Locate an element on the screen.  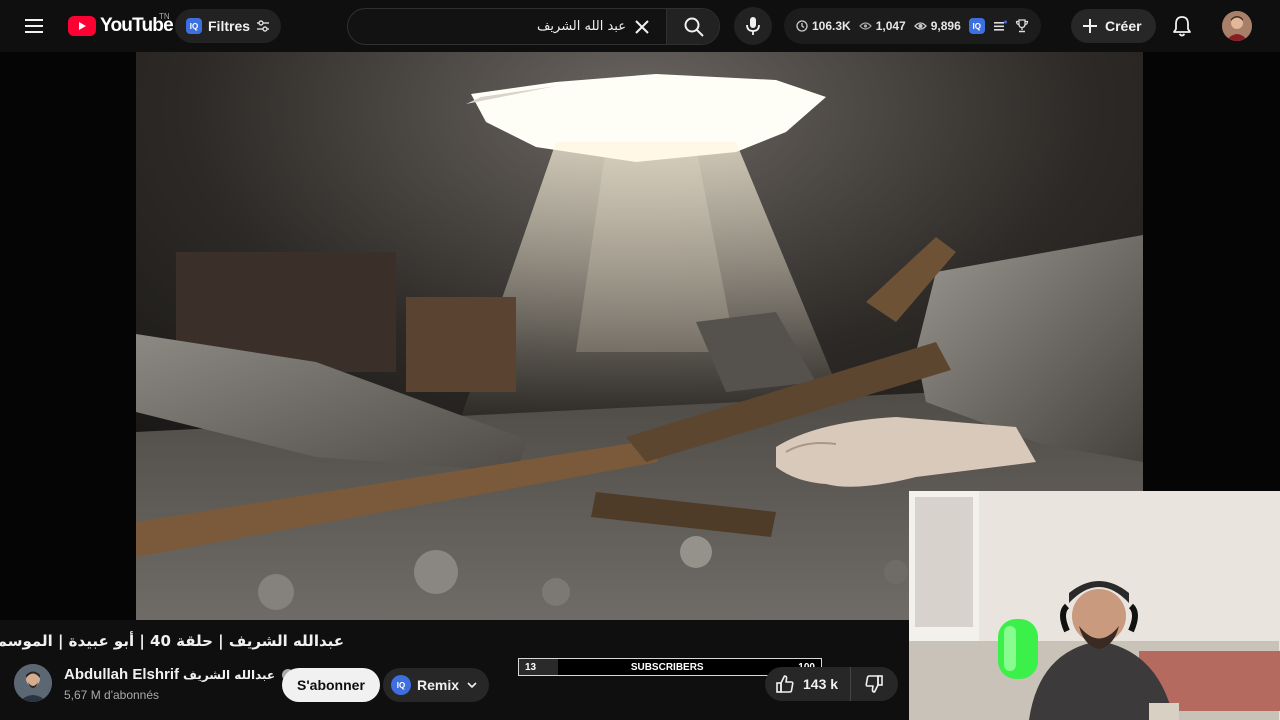
filters-button: IQ Filtres is located at coordinates (228, 26).